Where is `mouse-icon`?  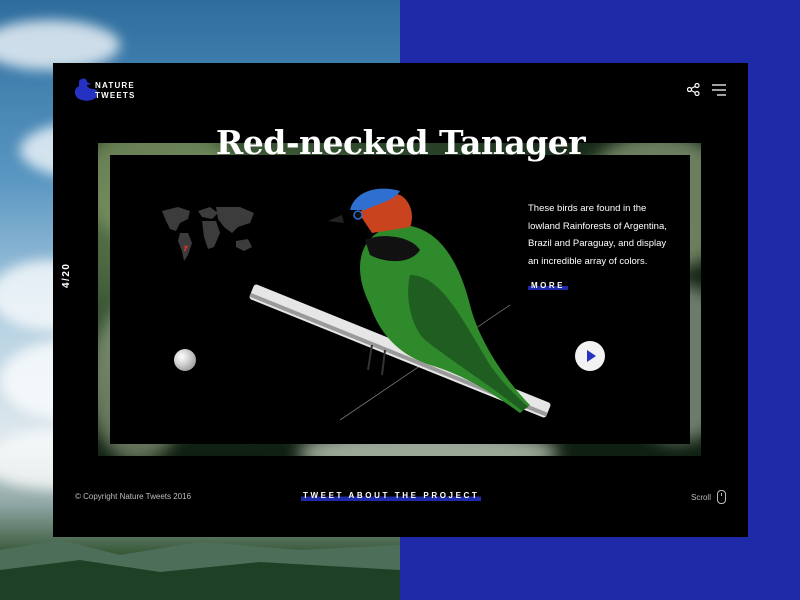 mouse-icon is located at coordinates (721, 497).